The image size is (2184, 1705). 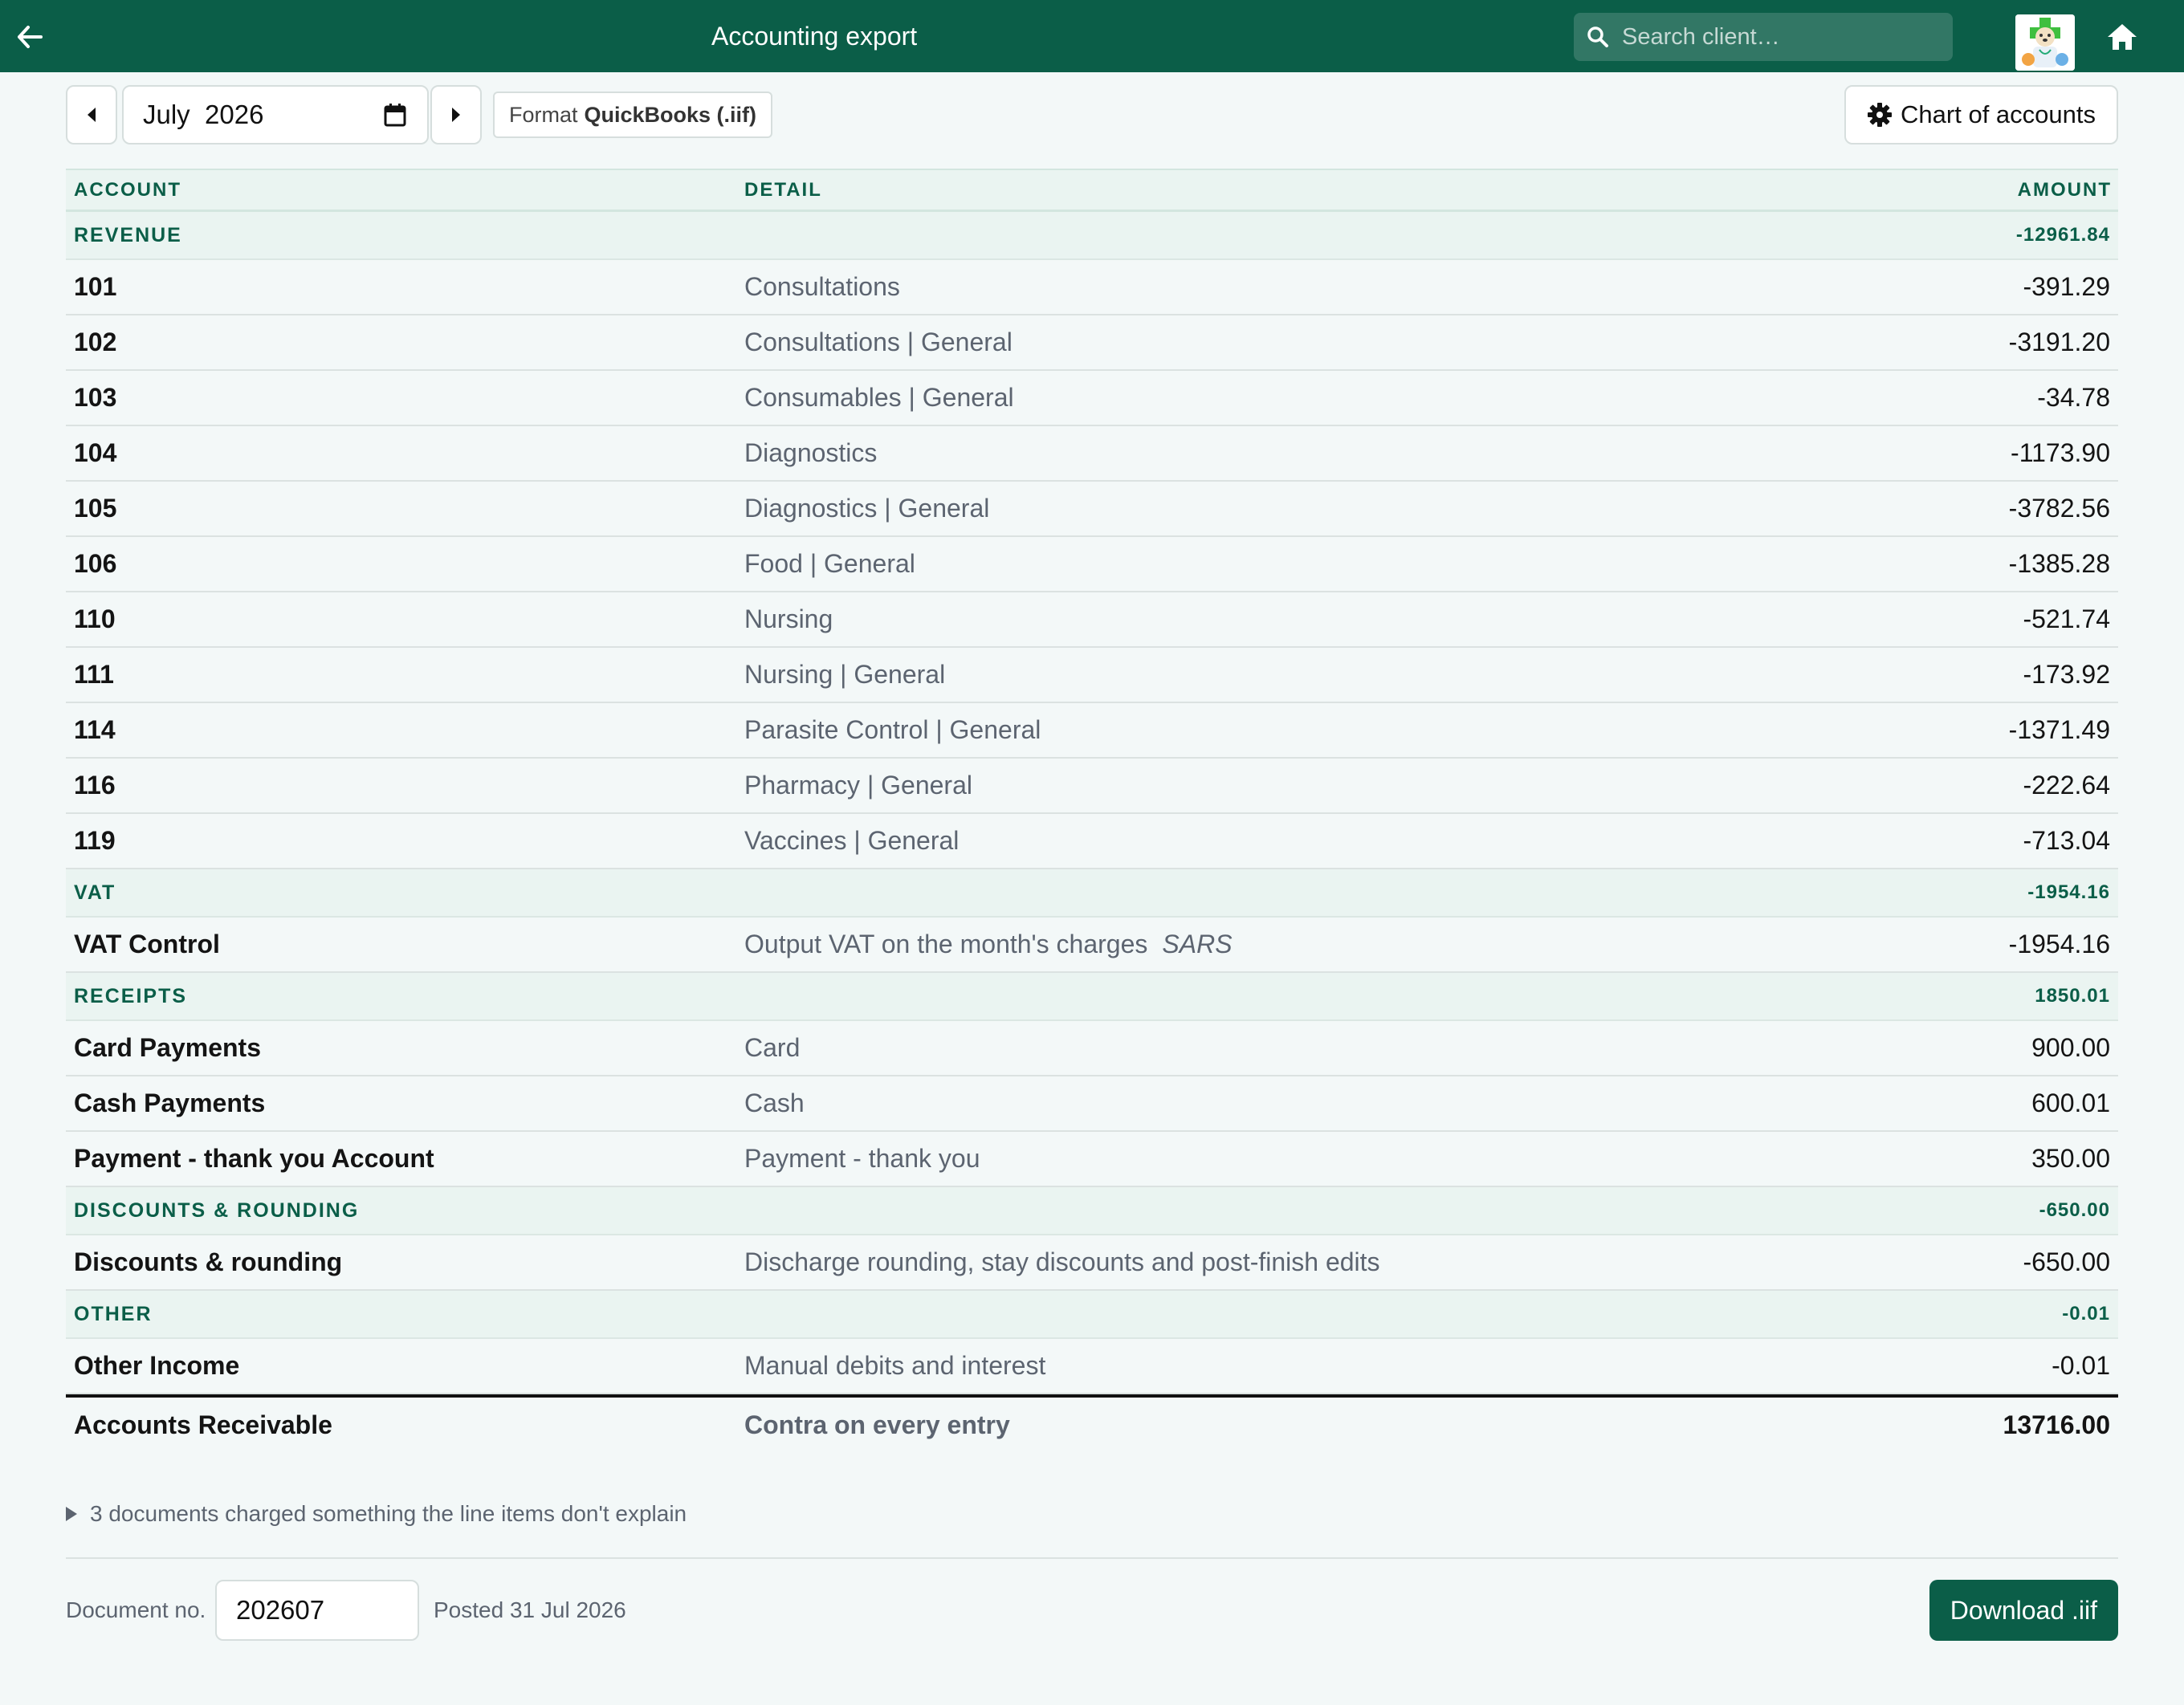 I want to click on account-cell: Card Payments, so click(x=167, y=1047).